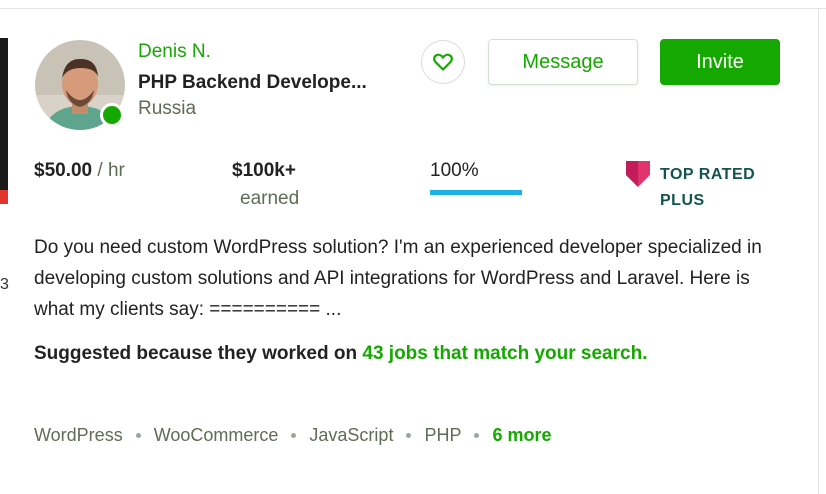 This screenshot has width=826, height=494. Describe the element at coordinates (351, 435) in the screenshot. I see `skill-tag: JavaScript` at that location.